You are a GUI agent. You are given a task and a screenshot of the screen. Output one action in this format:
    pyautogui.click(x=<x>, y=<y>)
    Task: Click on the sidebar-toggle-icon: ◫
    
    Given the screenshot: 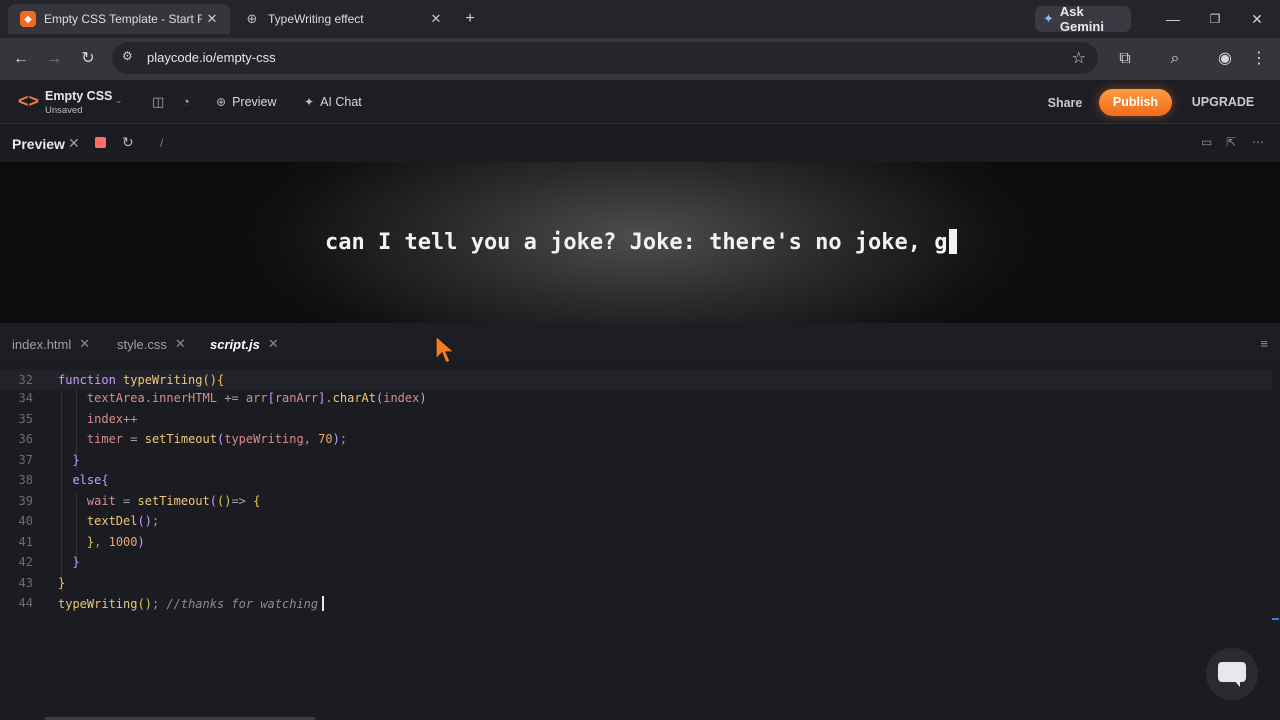 What is the action you would take?
    pyautogui.click(x=158, y=102)
    